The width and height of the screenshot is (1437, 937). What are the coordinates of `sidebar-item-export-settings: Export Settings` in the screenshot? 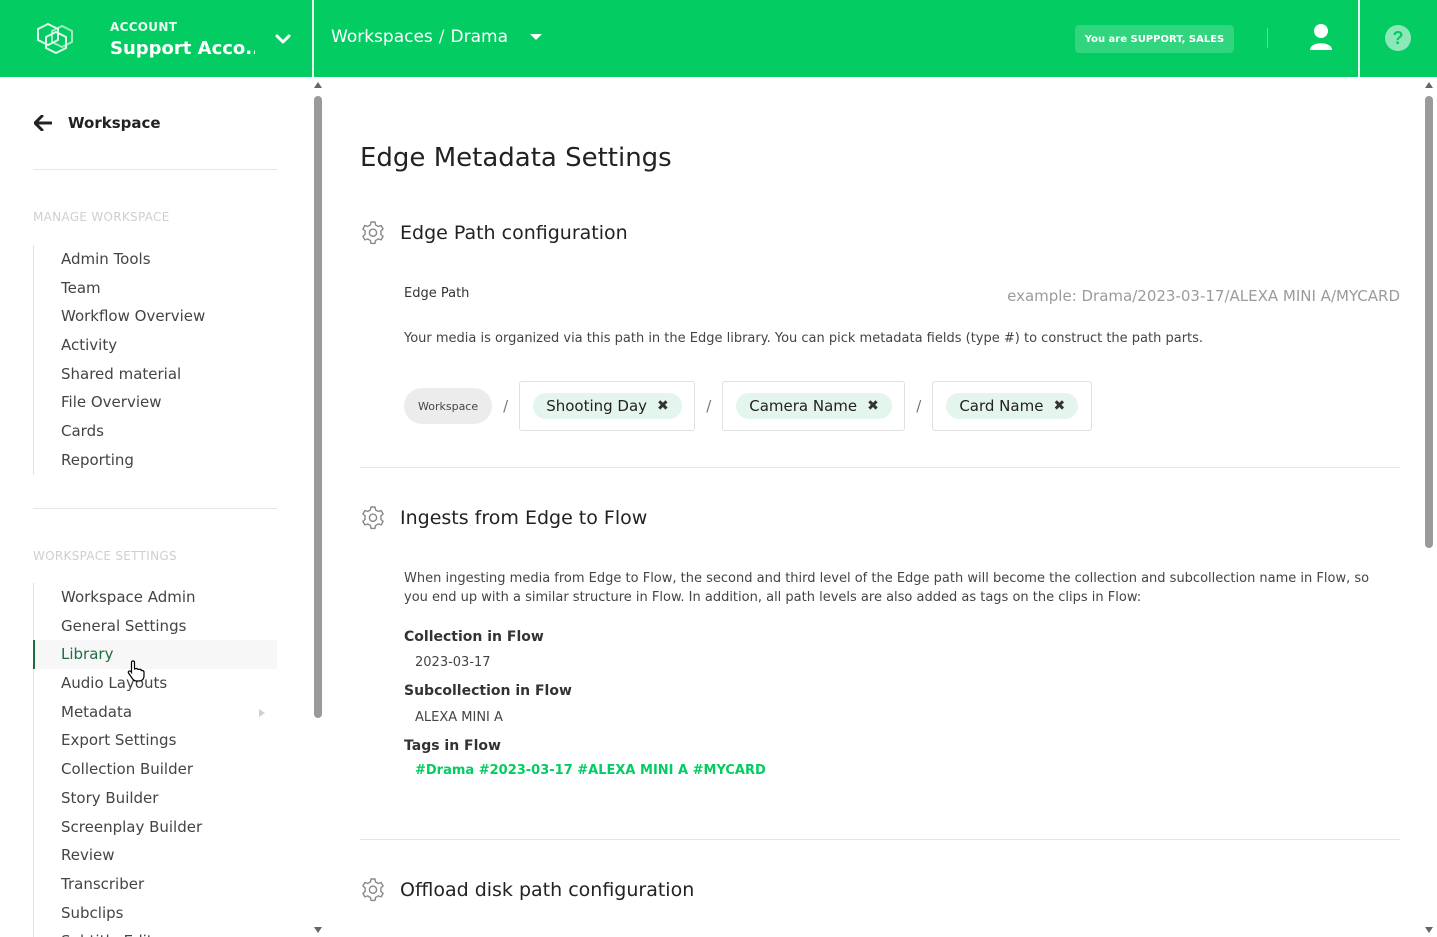 It's located at (155, 740).